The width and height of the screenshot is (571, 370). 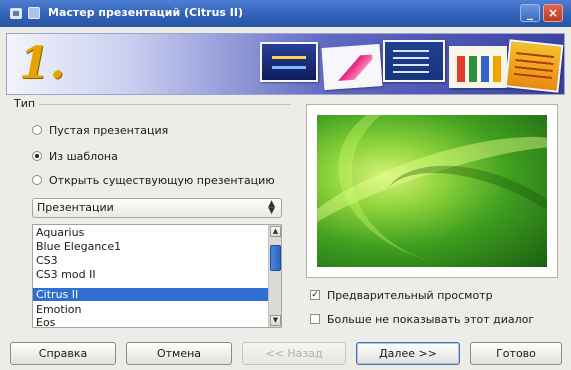 What do you see at coordinates (275, 258) in the screenshot?
I see `scroll-thumb` at bounding box center [275, 258].